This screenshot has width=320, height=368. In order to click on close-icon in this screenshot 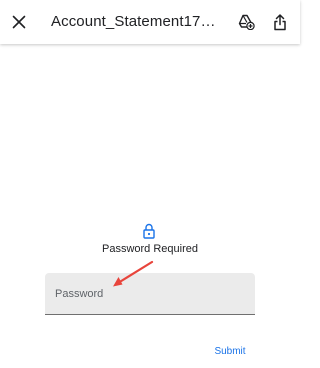, I will do `click(19, 22)`.